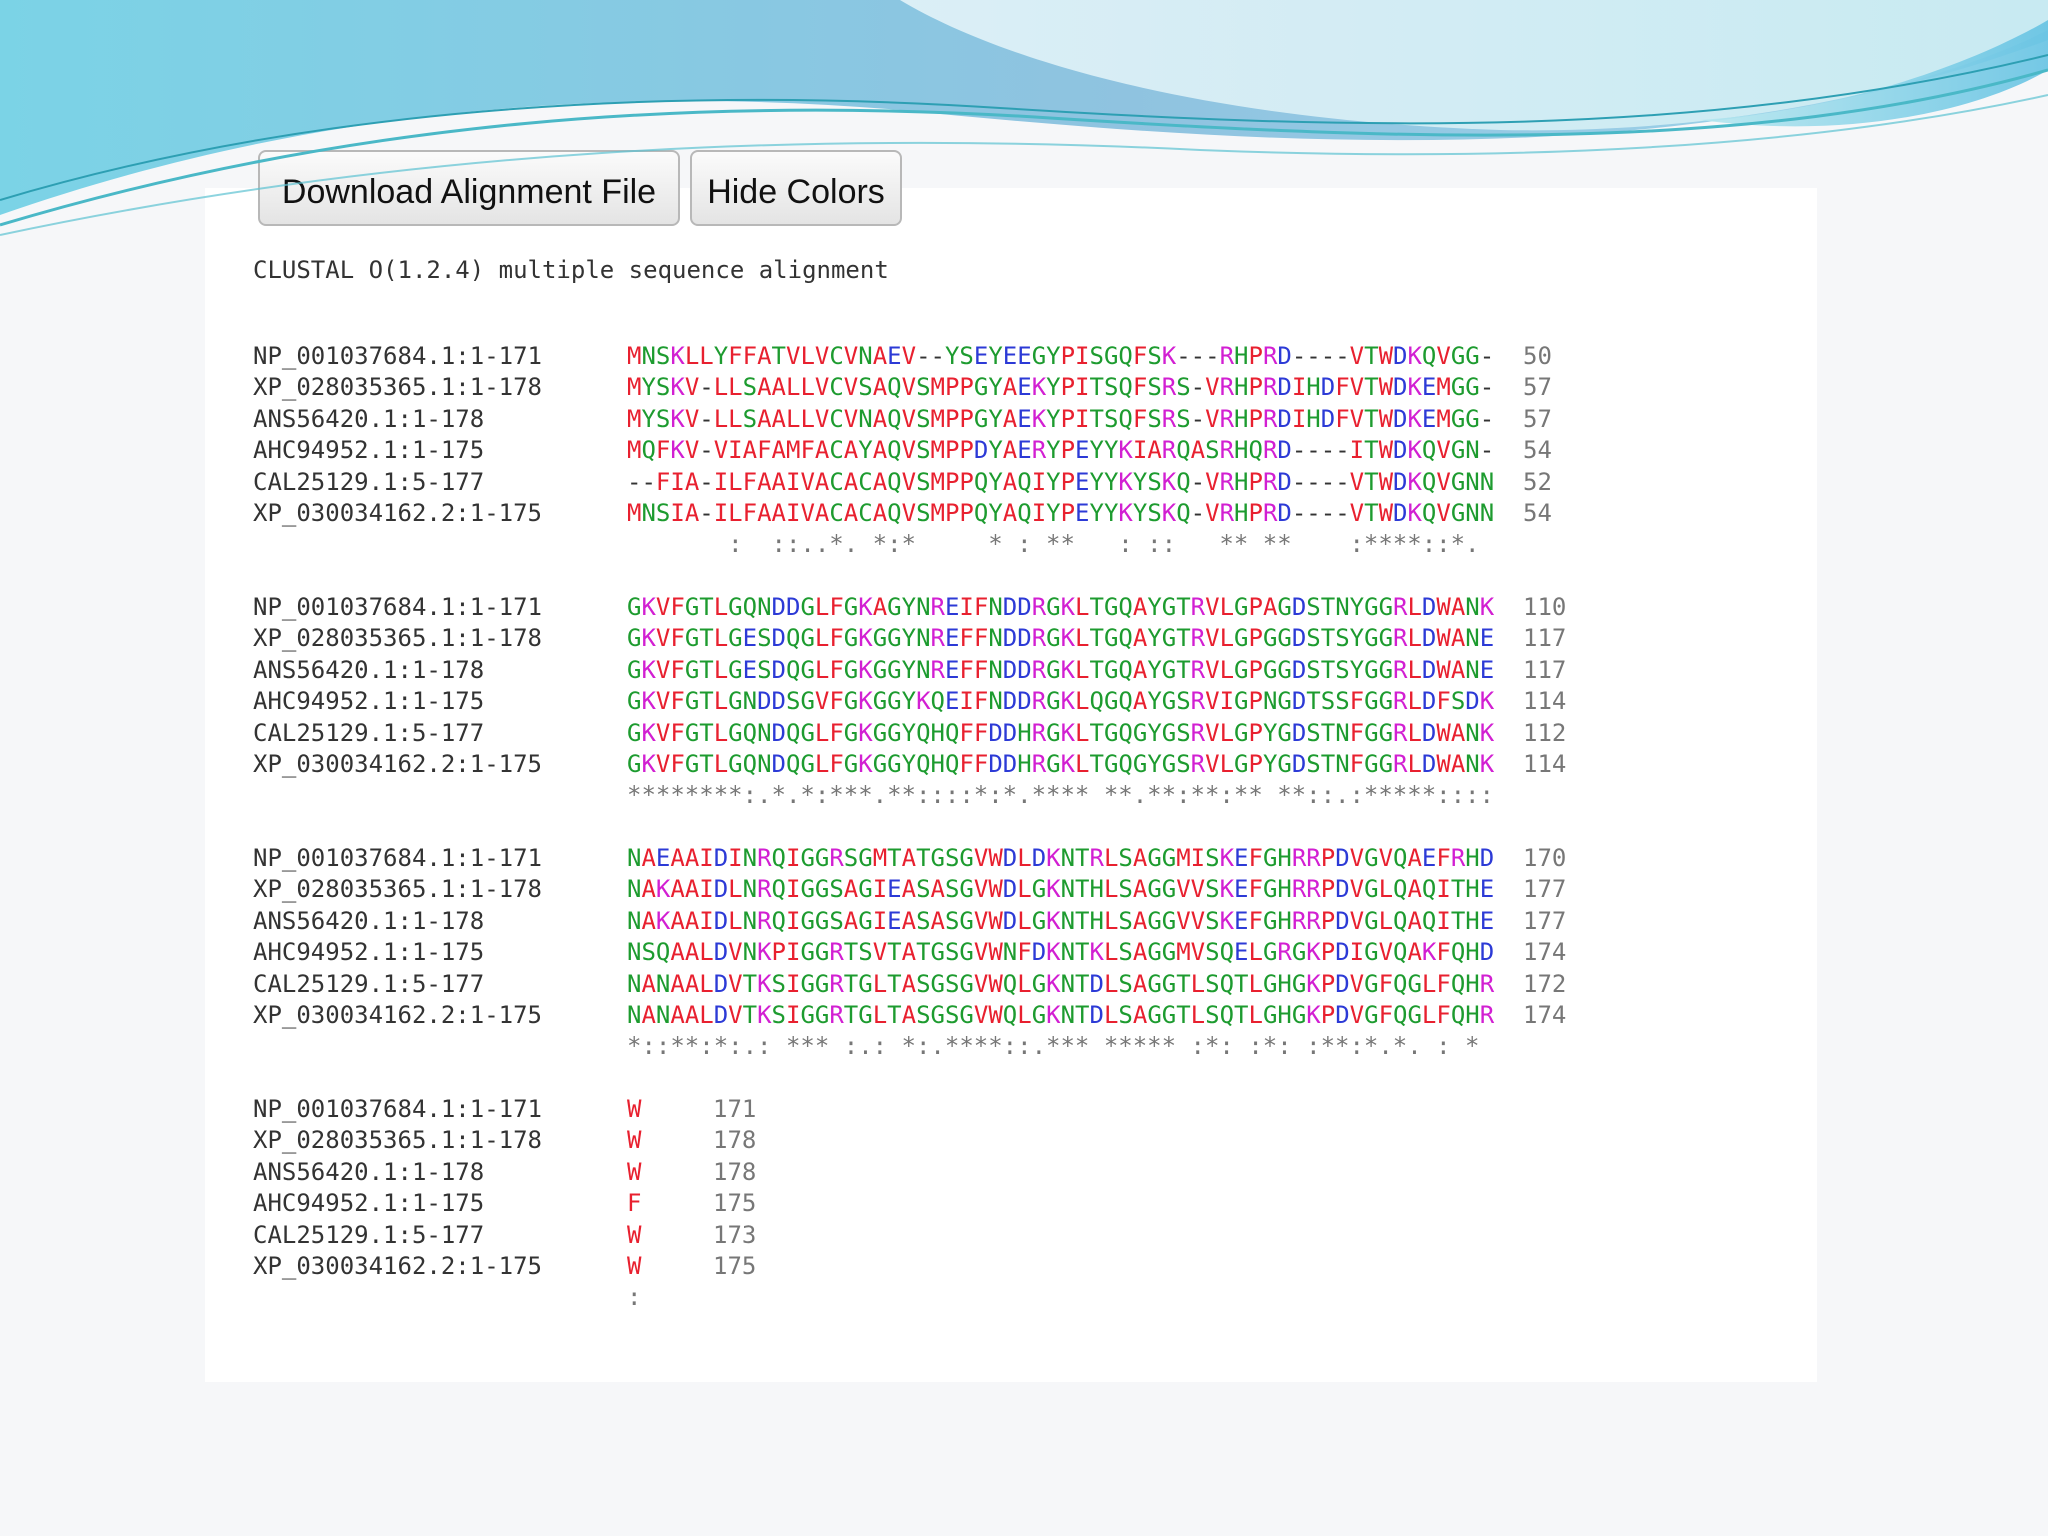 The height and width of the screenshot is (1536, 2048). Describe the element at coordinates (1545, 983) in the screenshot. I see `residue-count: 172` at that location.